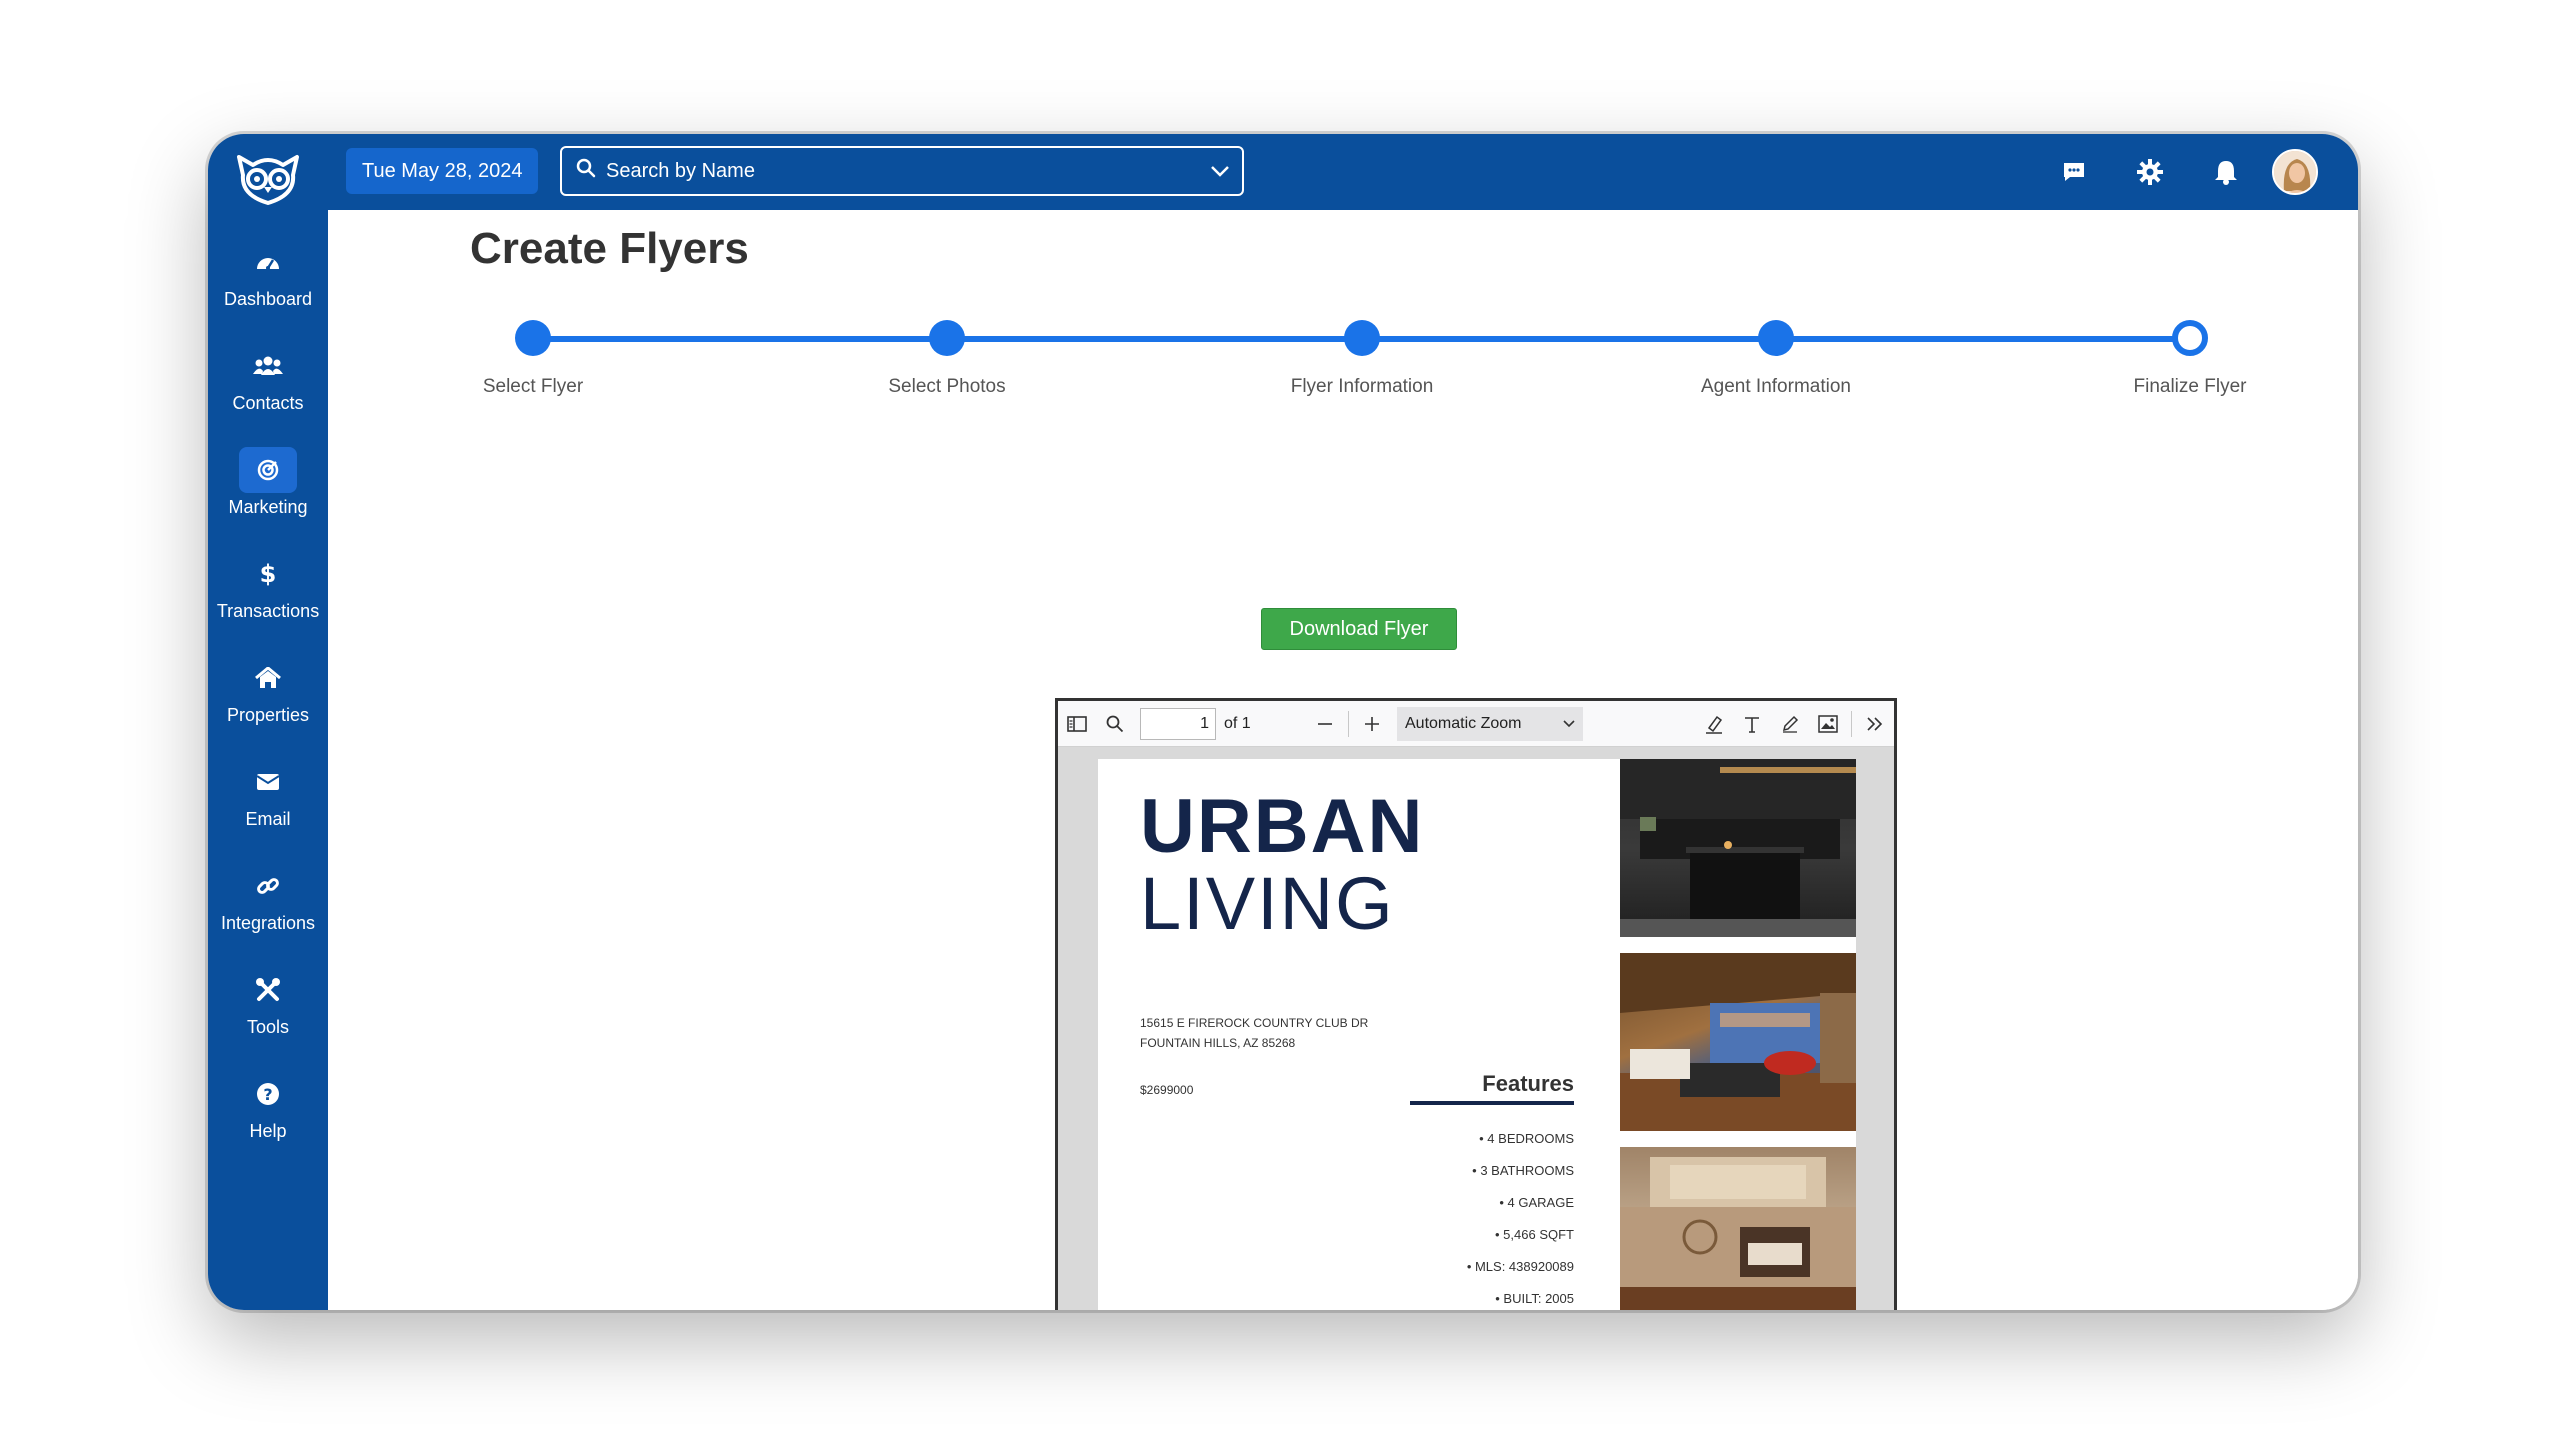 The width and height of the screenshot is (2560, 1440). I want to click on pdf-toolbar: 1 of 1 Automatic Zoom, so click(1476, 724).